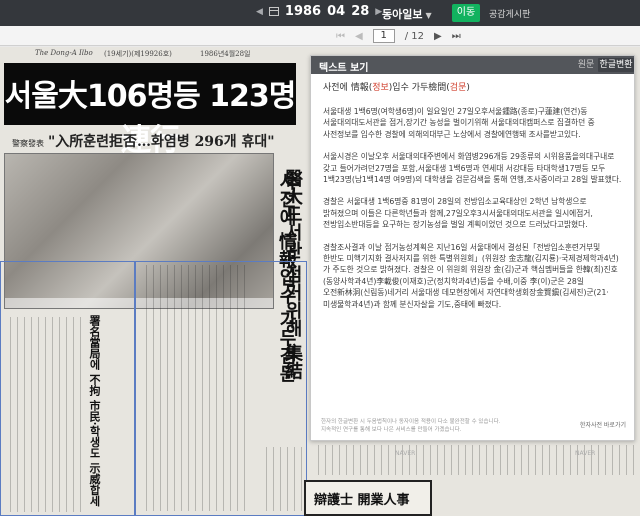 The width and height of the screenshot is (640, 516). What do you see at coordinates (456, 36) in the screenshot?
I see `last-page-icon: ⏭` at bounding box center [456, 36].